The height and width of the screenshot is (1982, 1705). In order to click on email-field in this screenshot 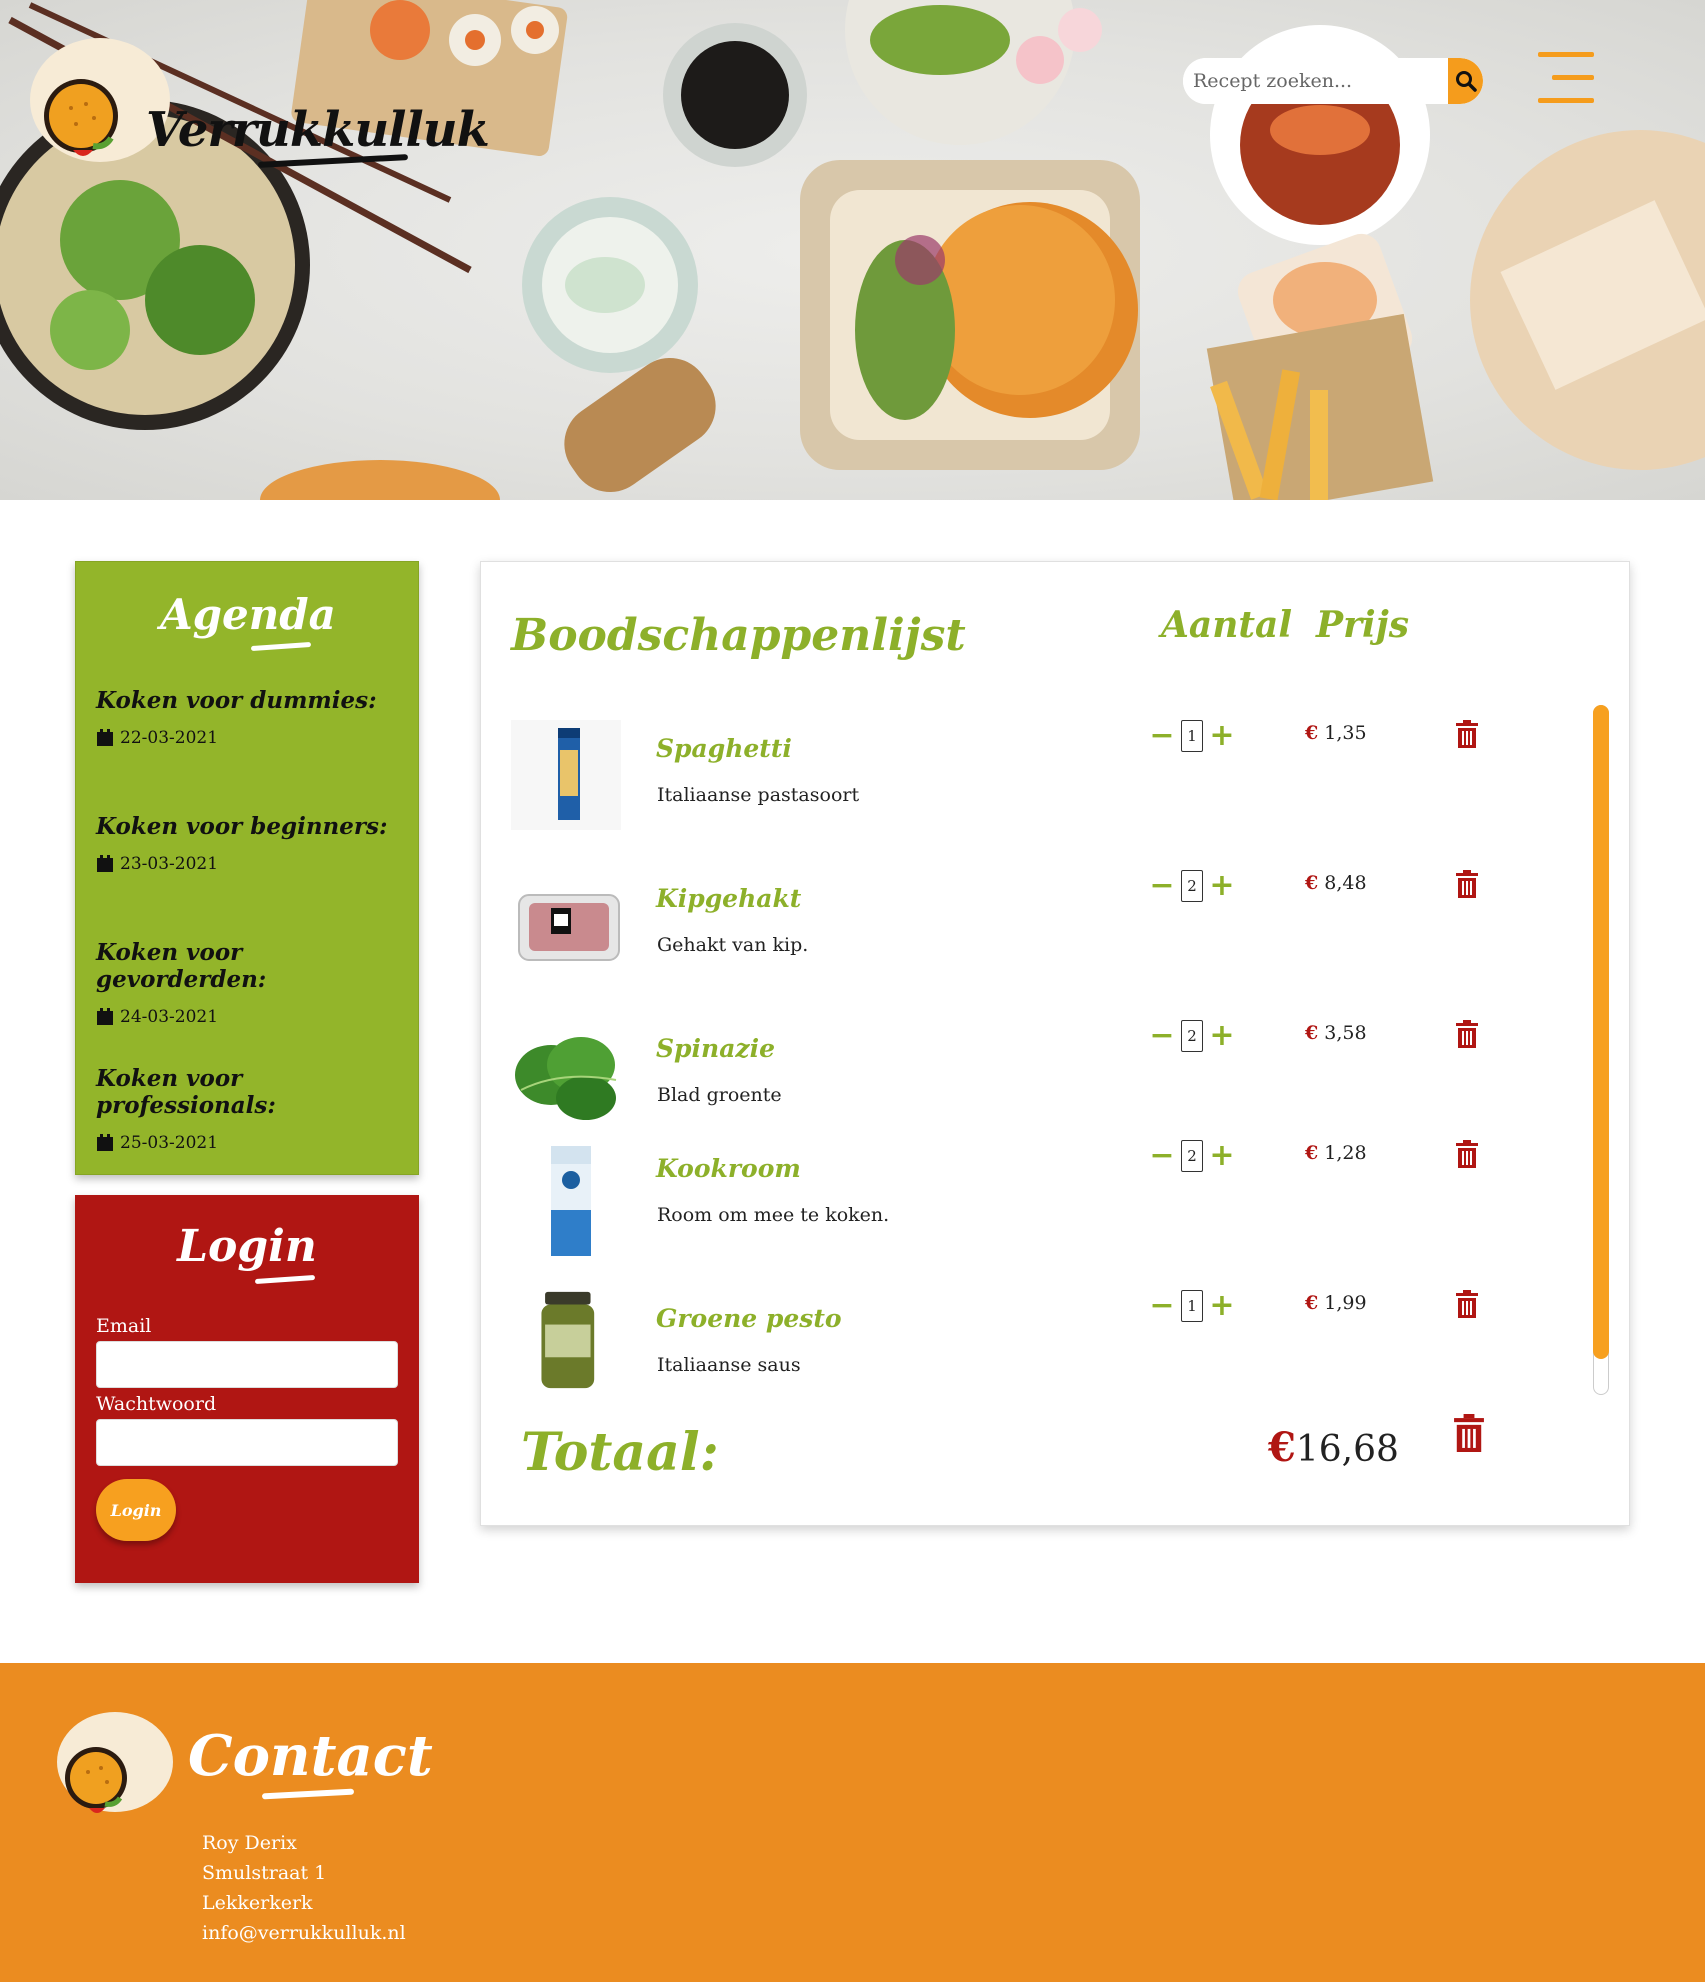, I will do `click(247, 1364)`.